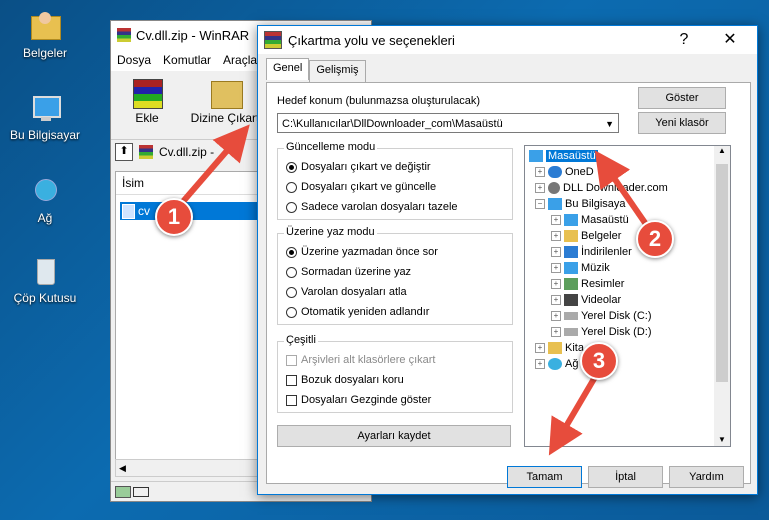  Describe the element at coordinates (174, 217) in the screenshot. I see `annotation-badge-1: 1` at that location.